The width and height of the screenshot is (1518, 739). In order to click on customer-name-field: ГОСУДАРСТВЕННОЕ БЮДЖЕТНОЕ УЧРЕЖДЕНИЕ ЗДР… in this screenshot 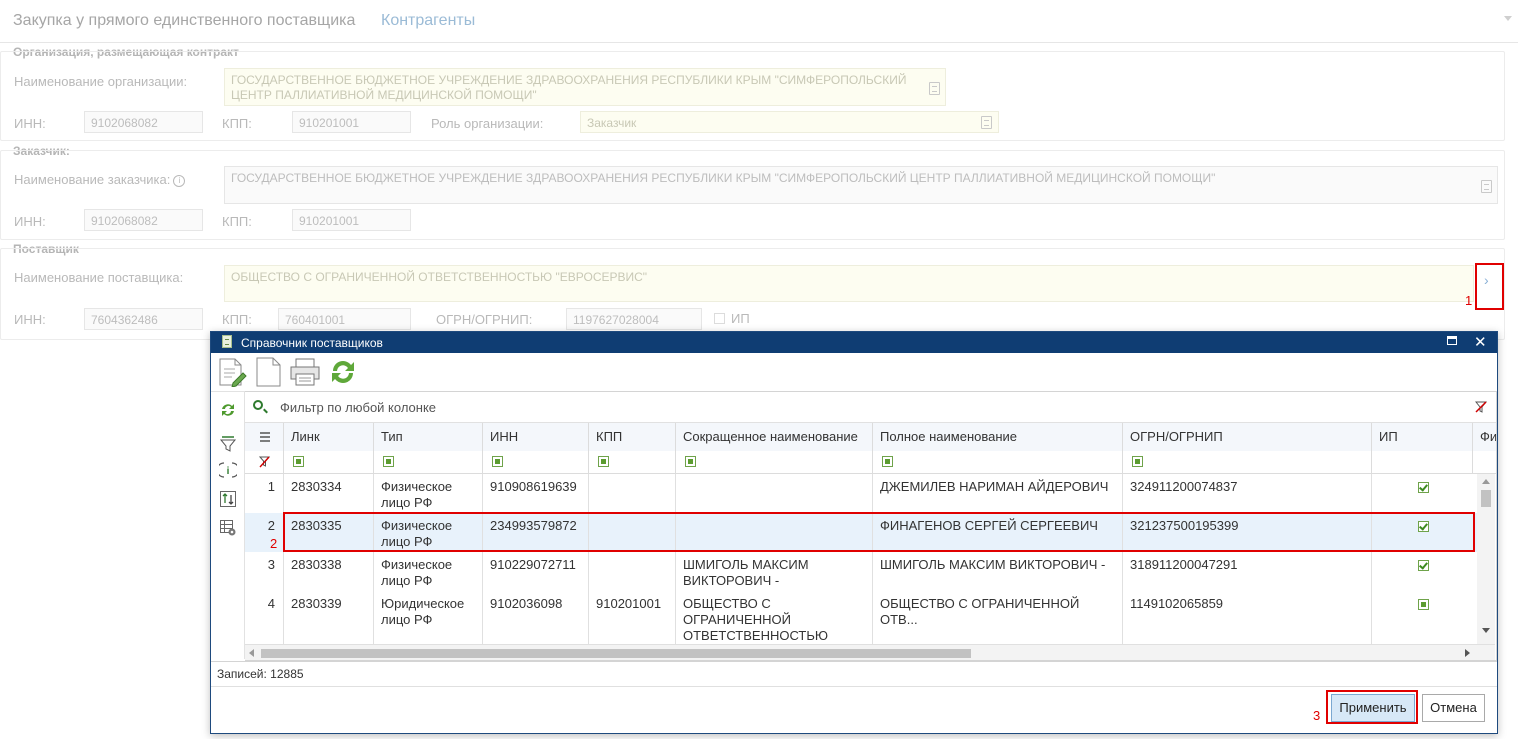, I will do `click(861, 185)`.